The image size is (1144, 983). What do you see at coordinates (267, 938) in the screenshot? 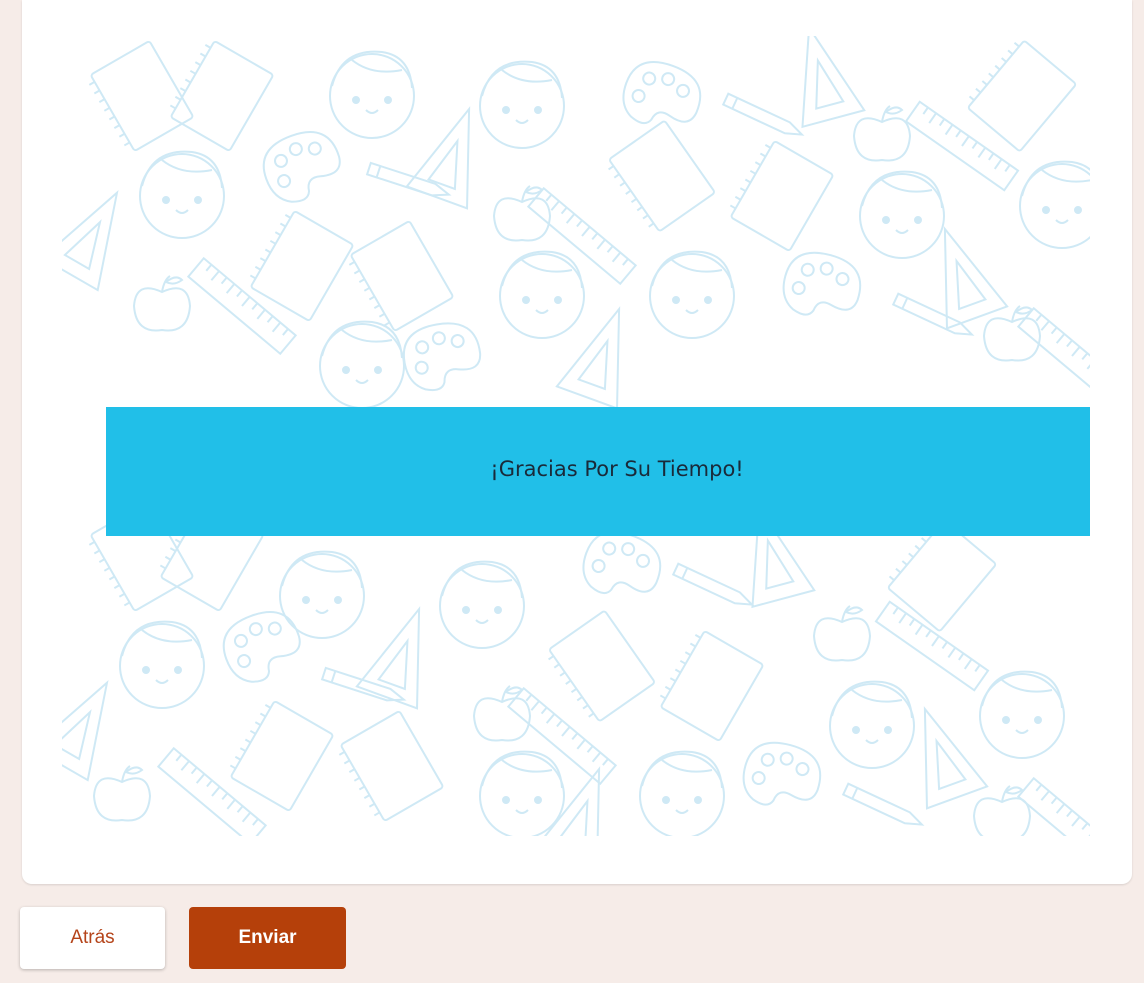
I see `submit-button: Enviar` at bounding box center [267, 938].